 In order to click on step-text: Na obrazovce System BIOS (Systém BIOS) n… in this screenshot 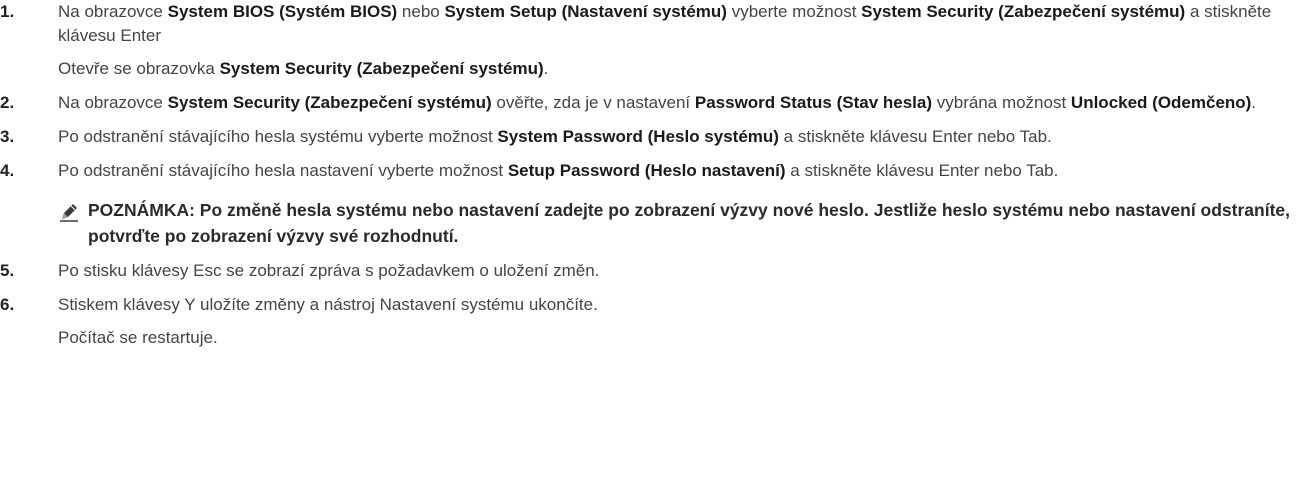, I will do `click(685, 24)`.